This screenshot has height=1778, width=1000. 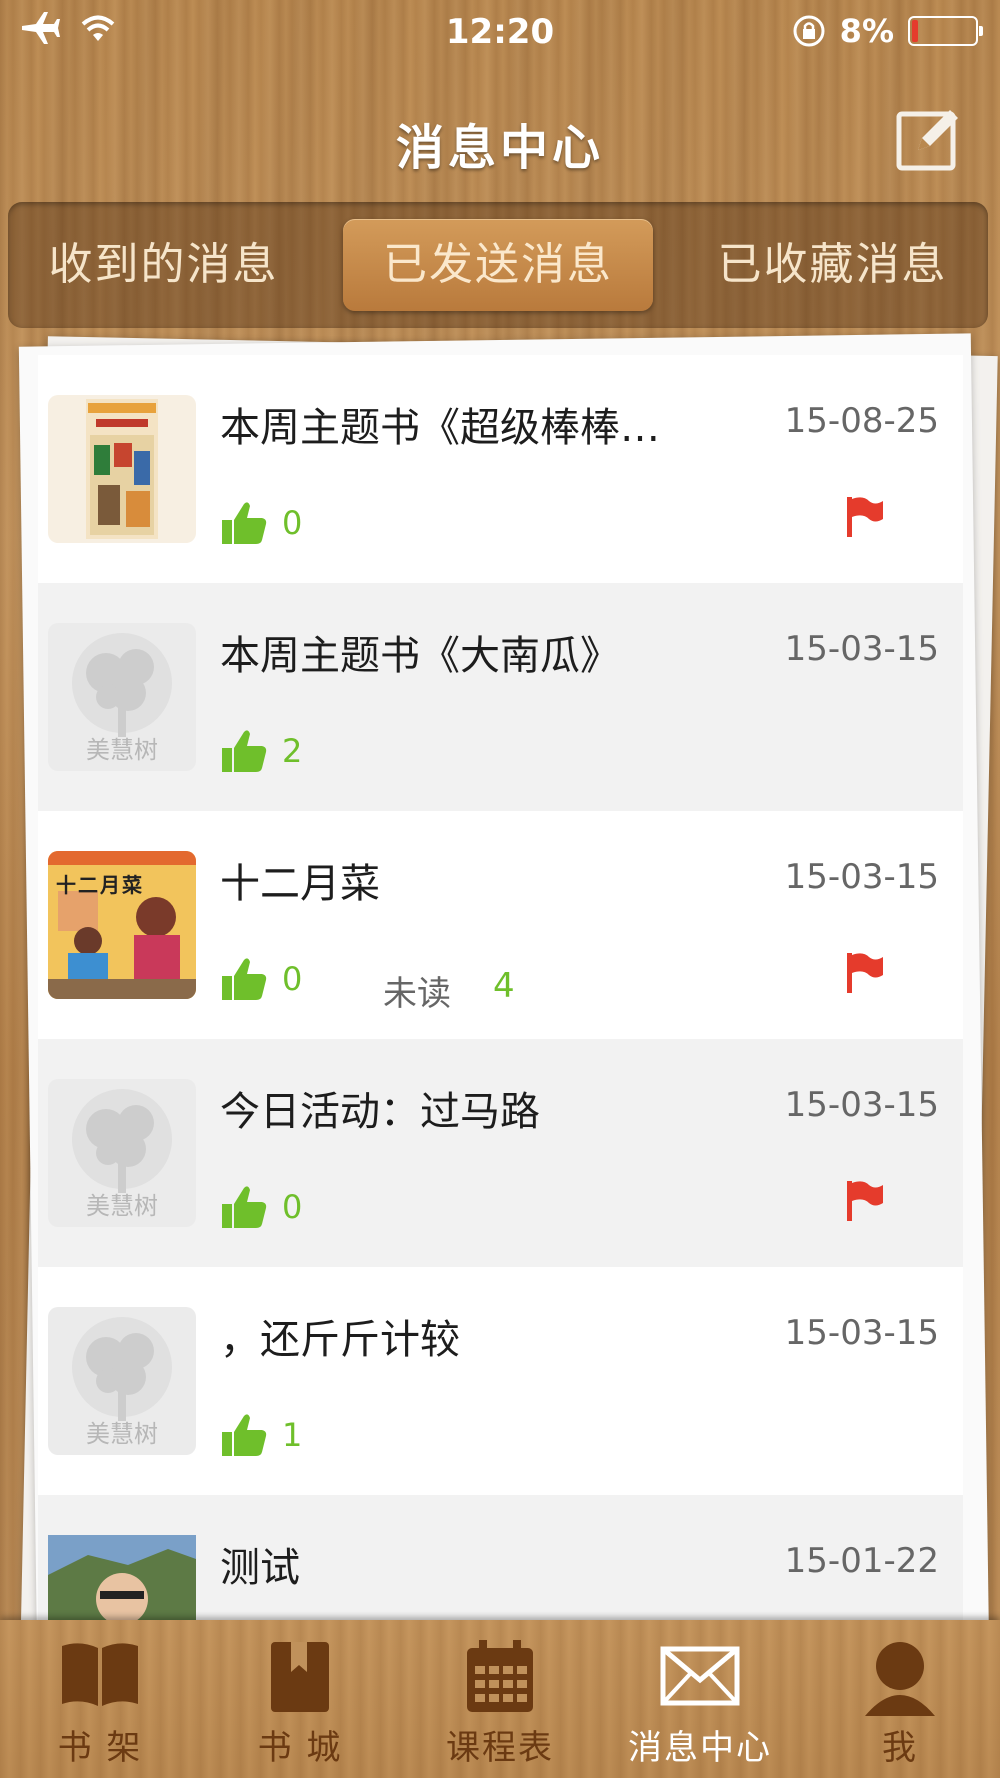 I want to click on rotation-lock-icon, so click(x=809, y=31).